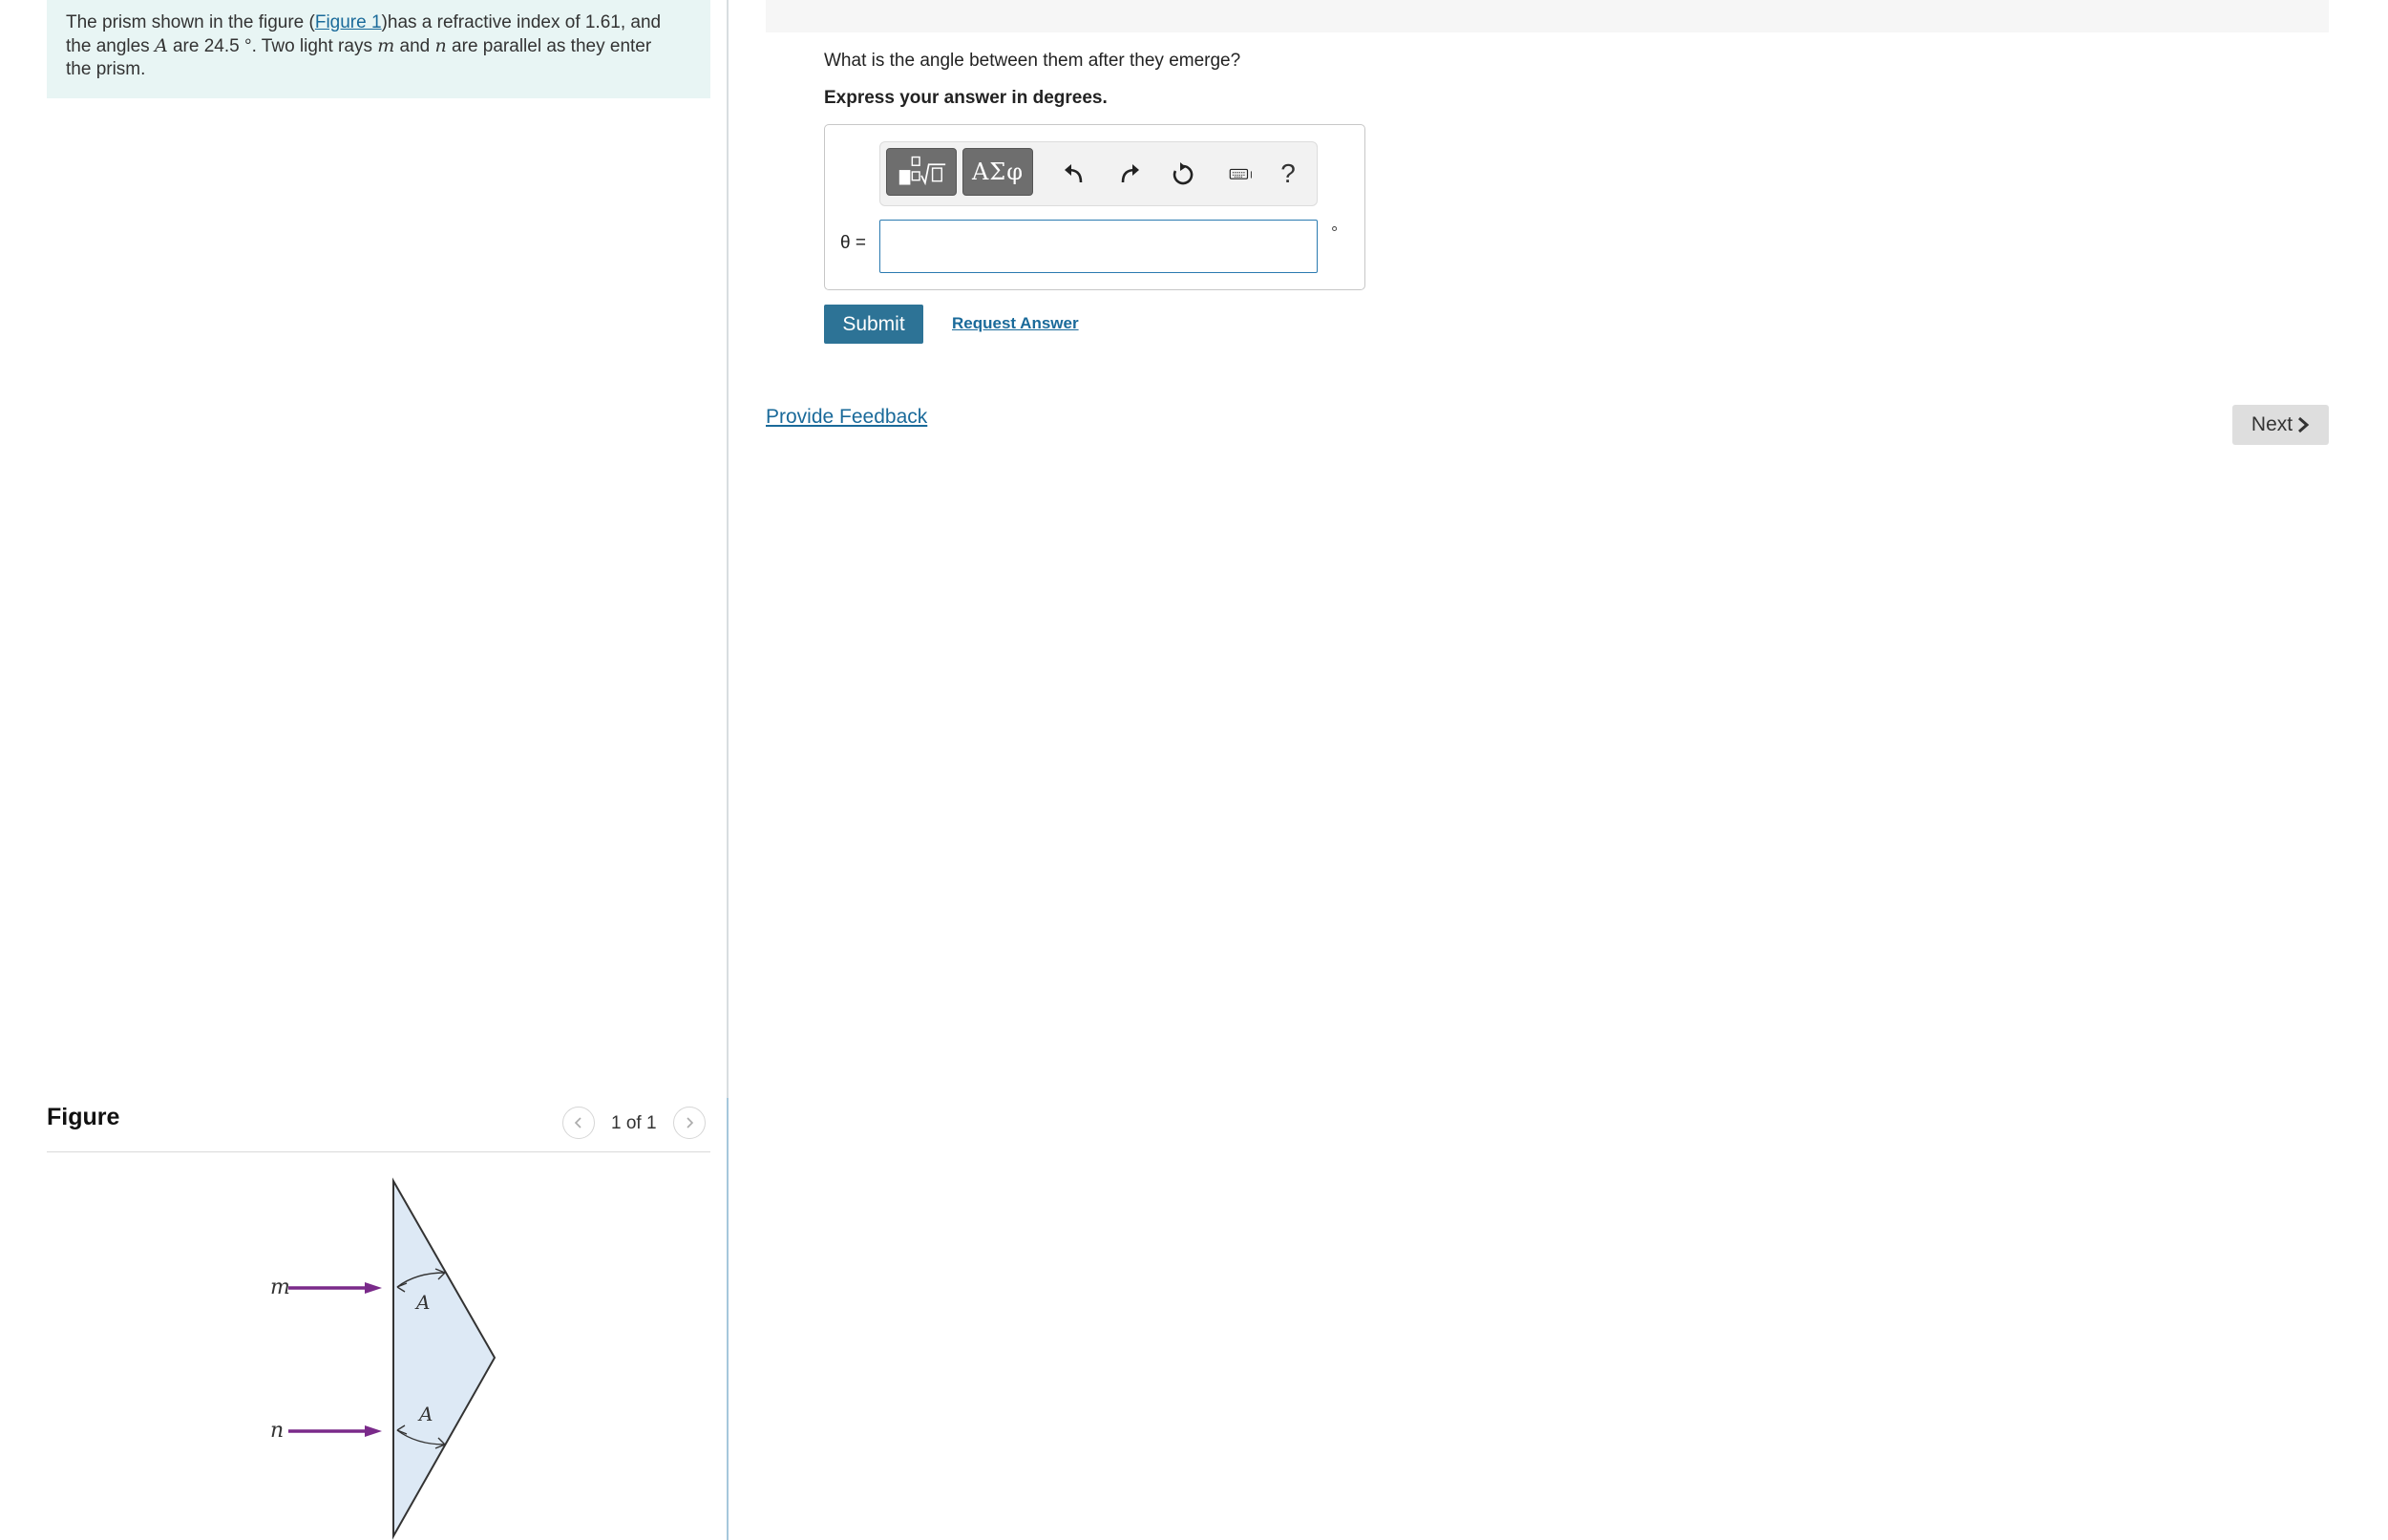 This screenshot has width=2388, height=1540. I want to click on answer-variable-label: θ =, so click(853, 243).